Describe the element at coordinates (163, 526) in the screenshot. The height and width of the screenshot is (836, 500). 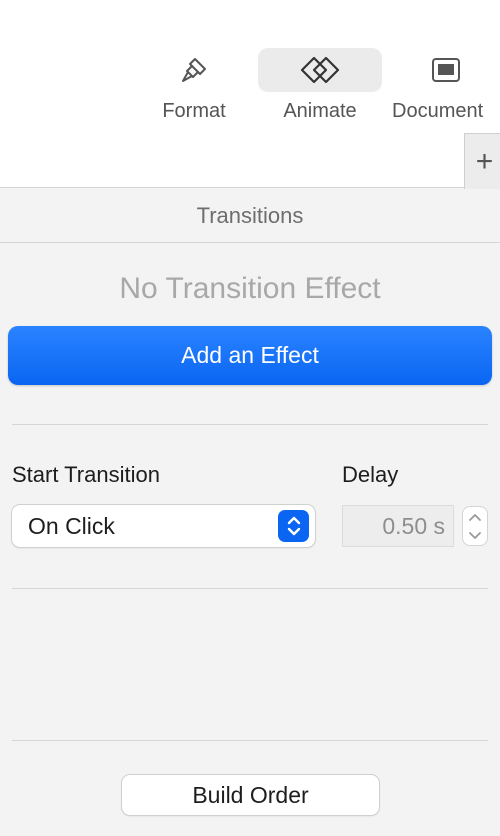
I see `start-transition-select: On Click` at that location.